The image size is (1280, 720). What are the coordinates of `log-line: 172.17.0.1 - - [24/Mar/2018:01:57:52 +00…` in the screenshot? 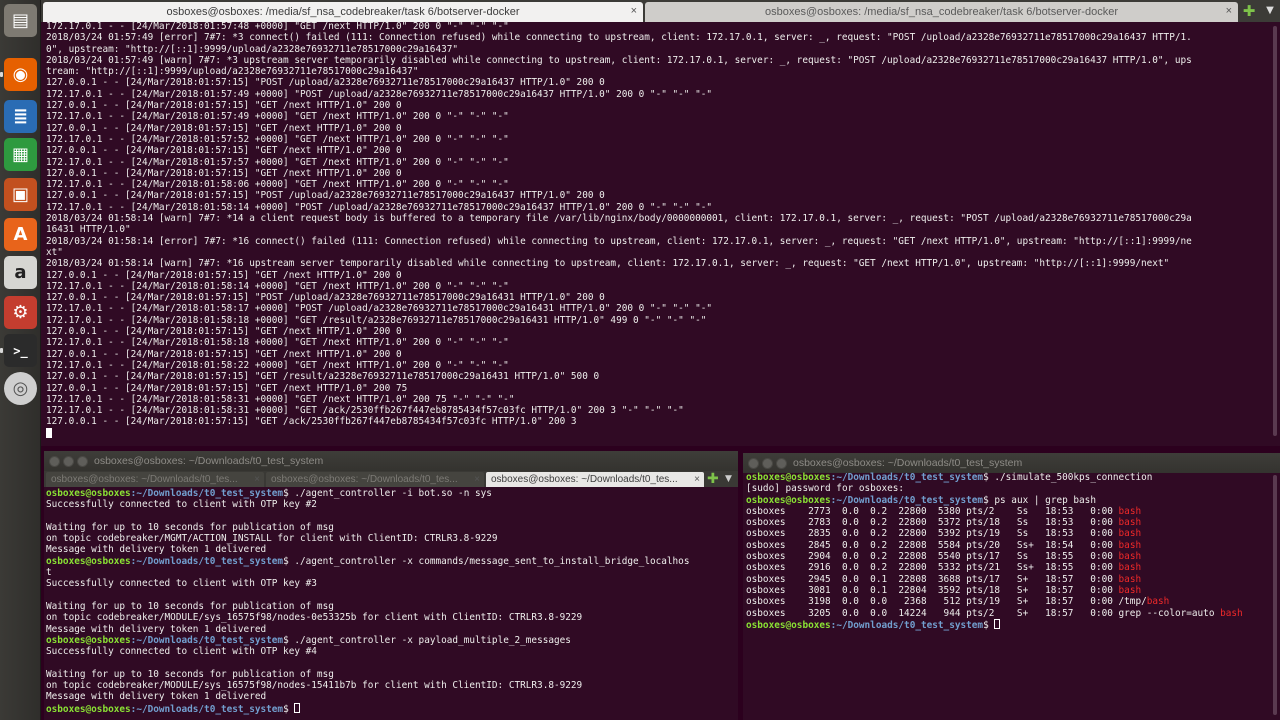 It's located at (277, 139).